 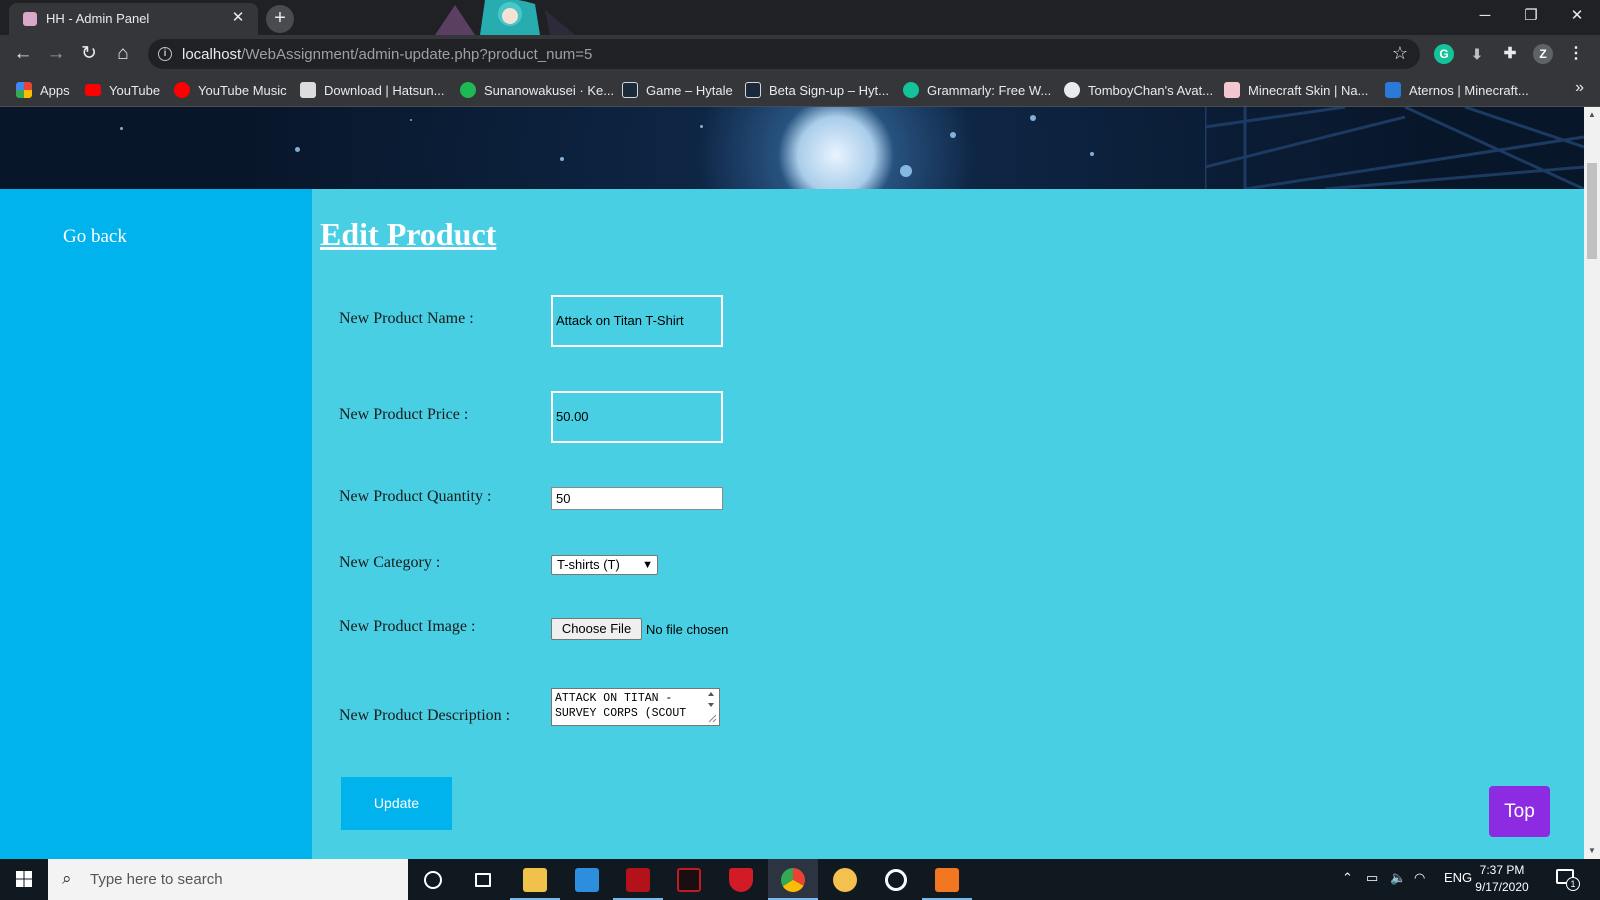 I want to click on folder-icon, so click(x=535, y=880).